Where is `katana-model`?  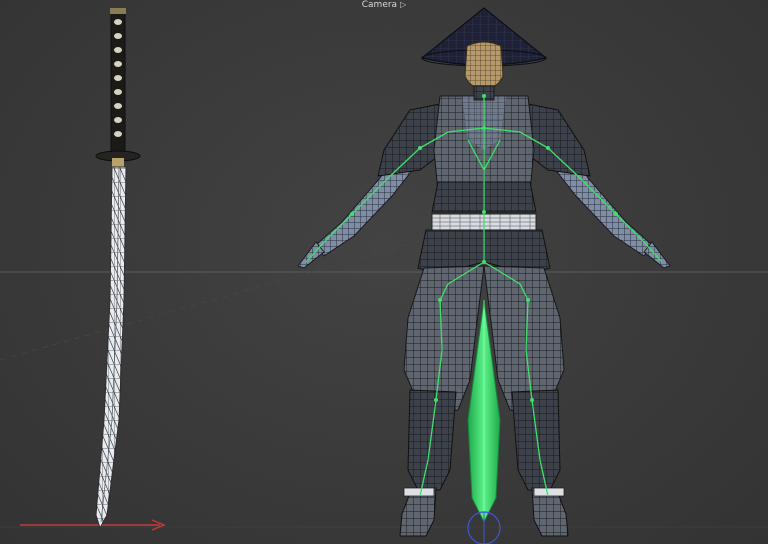 katana-model is located at coordinates (118, 269).